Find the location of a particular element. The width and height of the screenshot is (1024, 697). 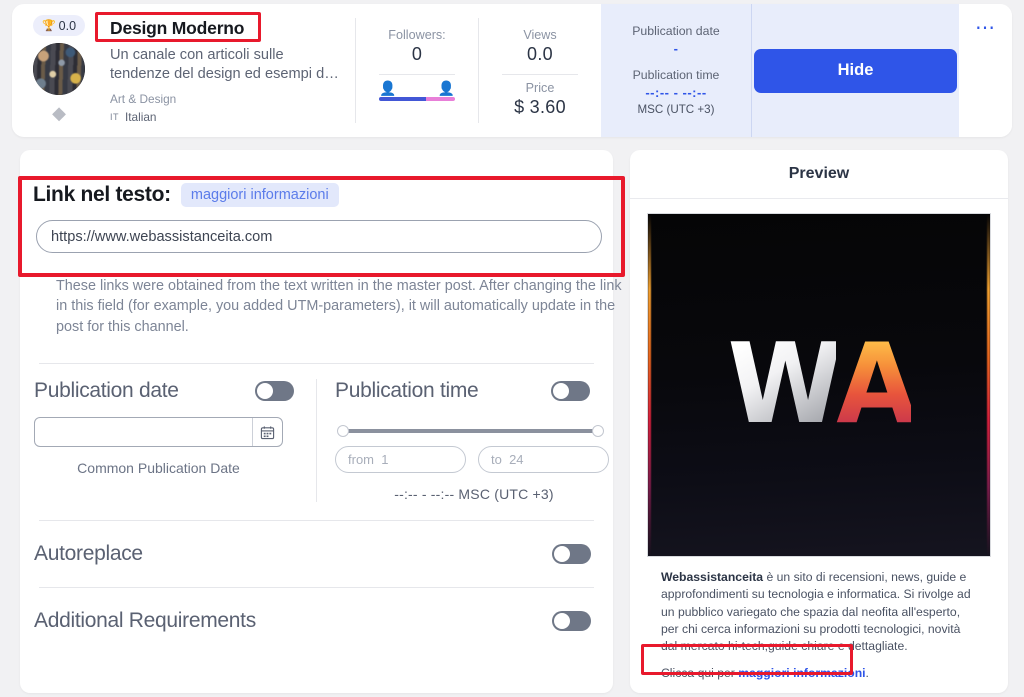

time-from-input is located at coordinates (400, 460).